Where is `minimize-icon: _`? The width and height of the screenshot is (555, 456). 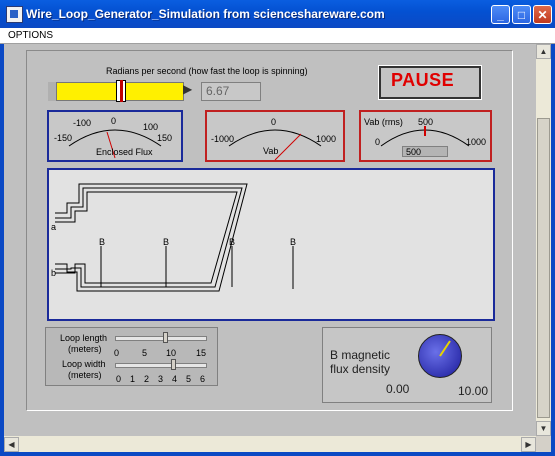
minimize-icon: _ is located at coordinates (500, 15).